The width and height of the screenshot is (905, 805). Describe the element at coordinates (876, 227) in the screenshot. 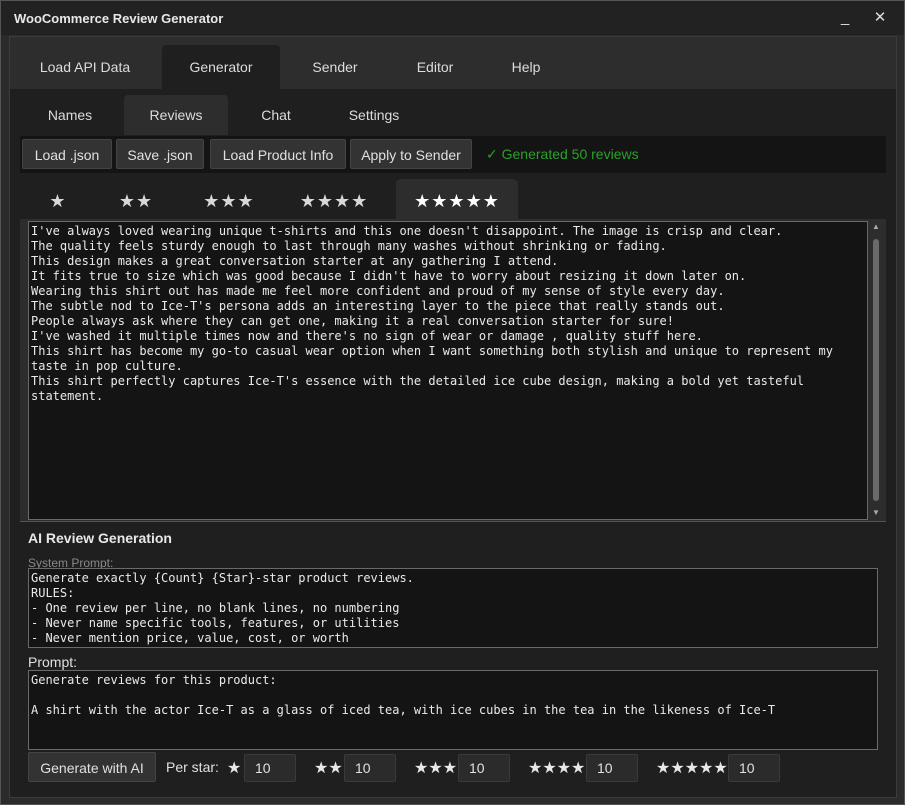

I see `scroll-up-icon: ▲` at that location.